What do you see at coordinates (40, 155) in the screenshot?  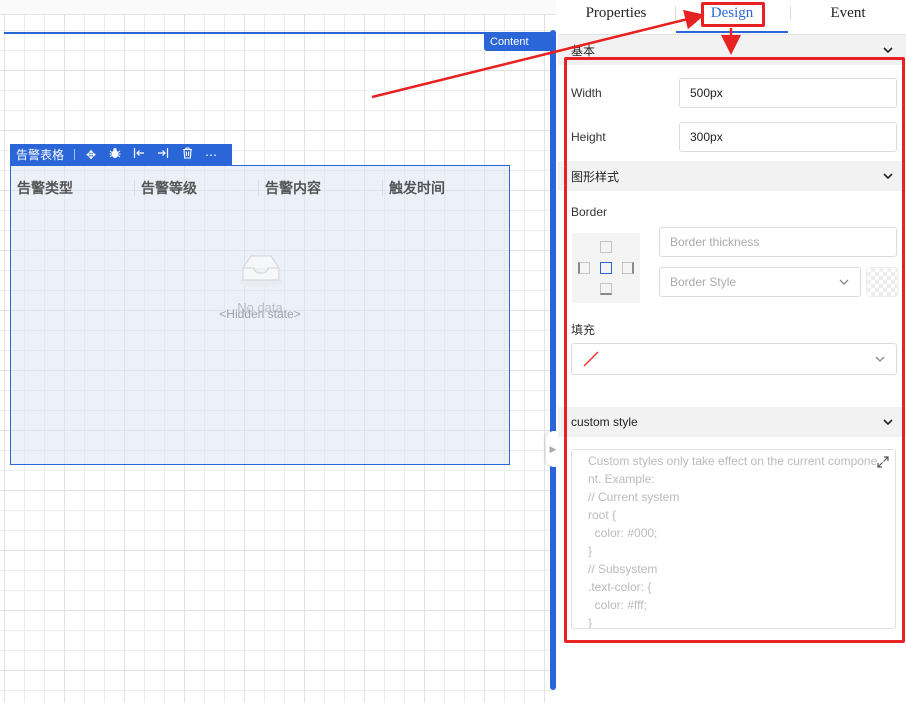 I see `widget-title: 告警表格` at bounding box center [40, 155].